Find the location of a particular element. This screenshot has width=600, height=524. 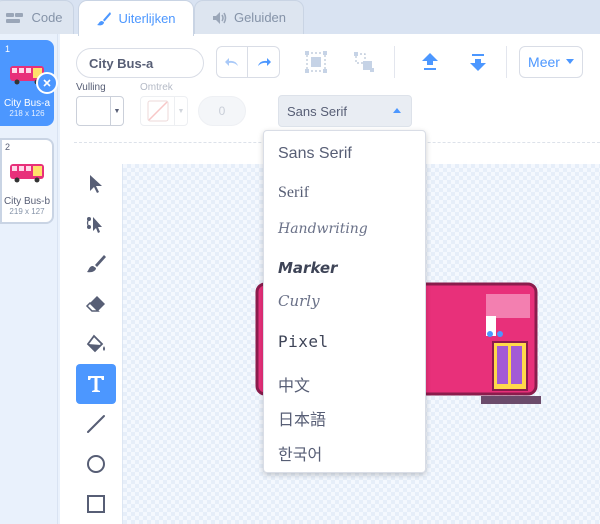

font-option-chinese: 中文 is located at coordinates (294, 384).